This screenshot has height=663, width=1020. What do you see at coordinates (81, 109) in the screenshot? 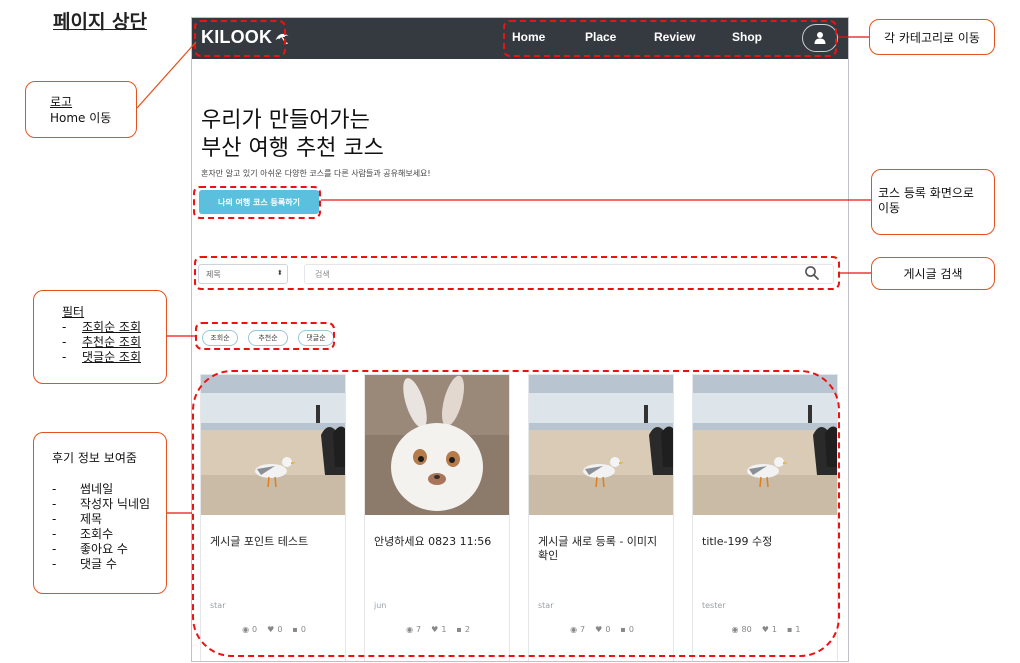
I see `annotation-logo: 로고 Home 이동` at bounding box center [81, 109].